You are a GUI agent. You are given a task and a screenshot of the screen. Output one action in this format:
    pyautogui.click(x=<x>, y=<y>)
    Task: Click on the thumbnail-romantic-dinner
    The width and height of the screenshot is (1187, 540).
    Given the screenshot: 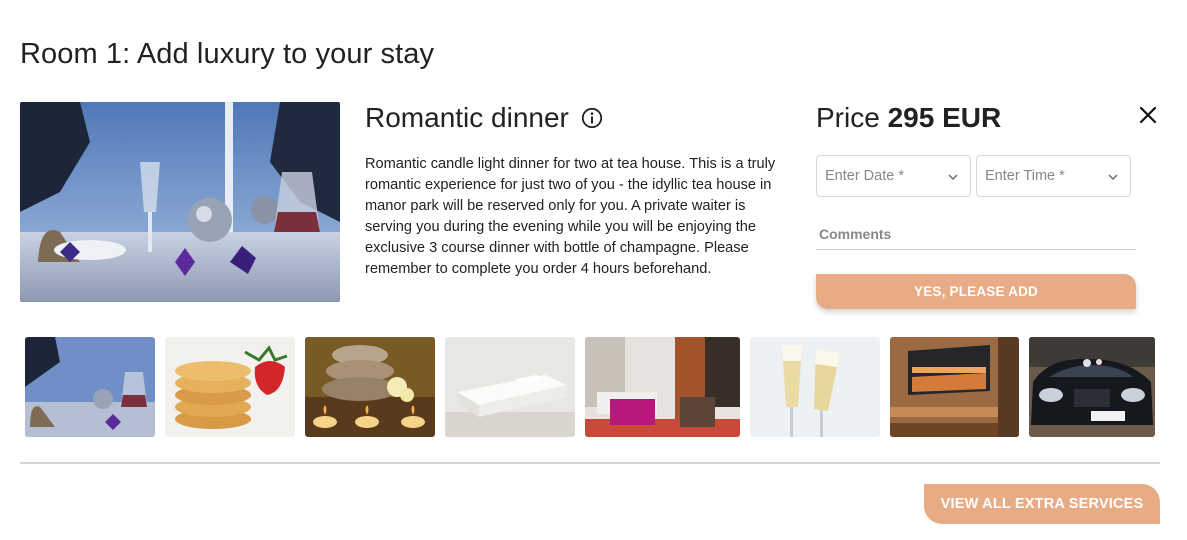 What is the action you would take?
    pyautogui.click(x=90, y=387)
    